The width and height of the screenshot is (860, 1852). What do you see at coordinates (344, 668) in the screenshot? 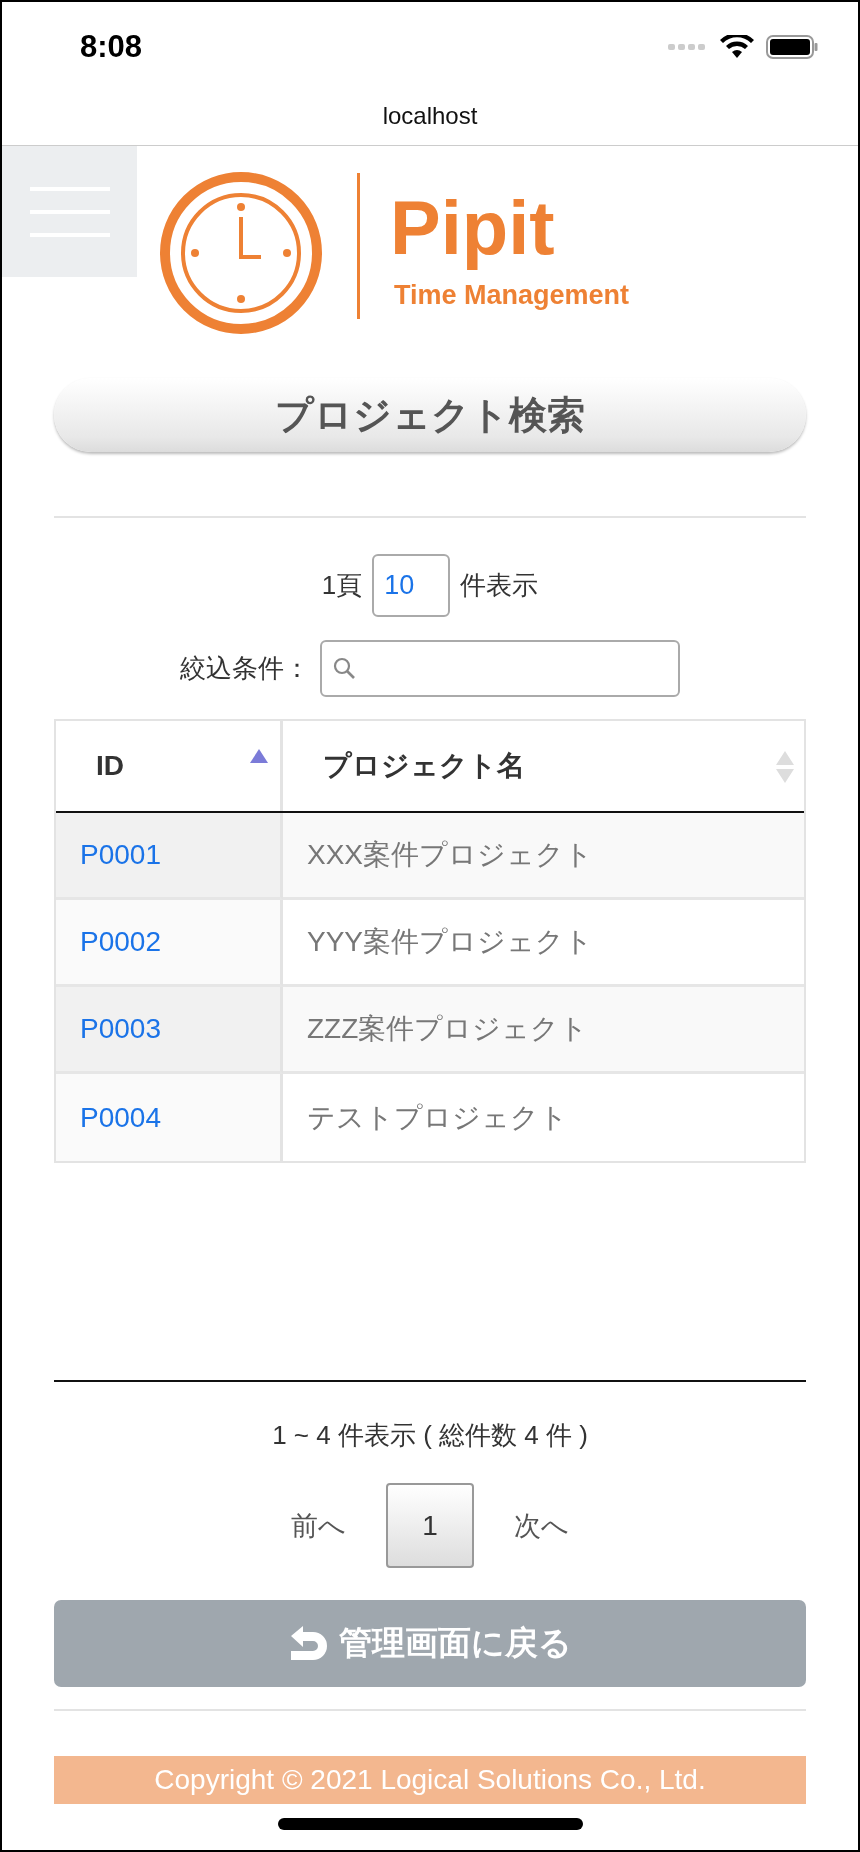
I see `search-icon` at bounding box center [344, 668].